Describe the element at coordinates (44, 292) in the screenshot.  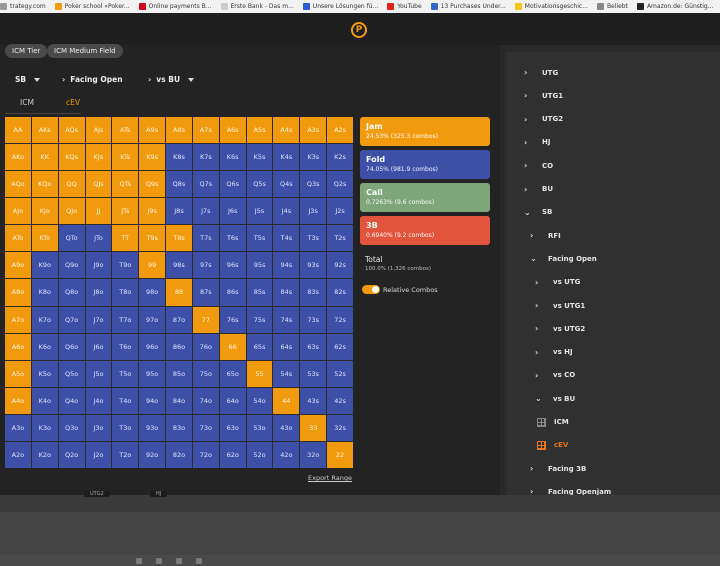
I see `range-cell: K8o` at that location.